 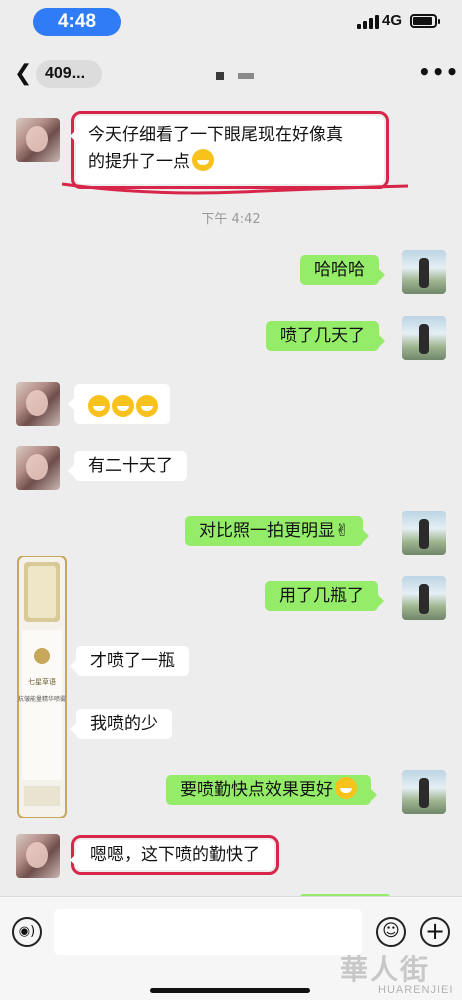 What do you see at coordinates (385, 969) in the screenshot?
I see `watermark-logo: 華人街` at bounding box center [385, 969].